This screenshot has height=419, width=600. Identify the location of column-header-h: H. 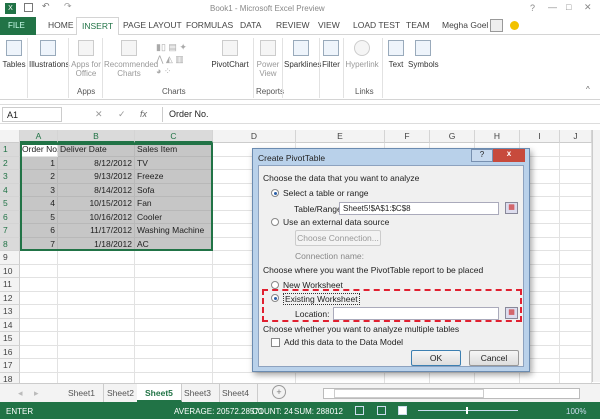
(497, 136).